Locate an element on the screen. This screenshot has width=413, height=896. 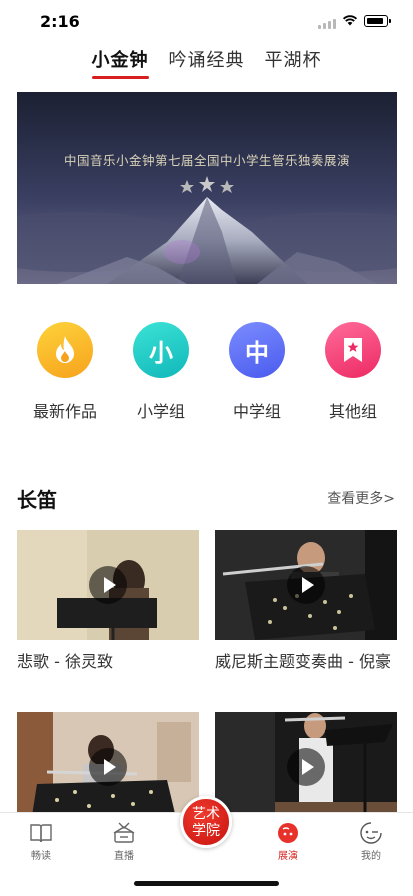
category-latest-label: 最新作品 is located at coordinates (64, 411).